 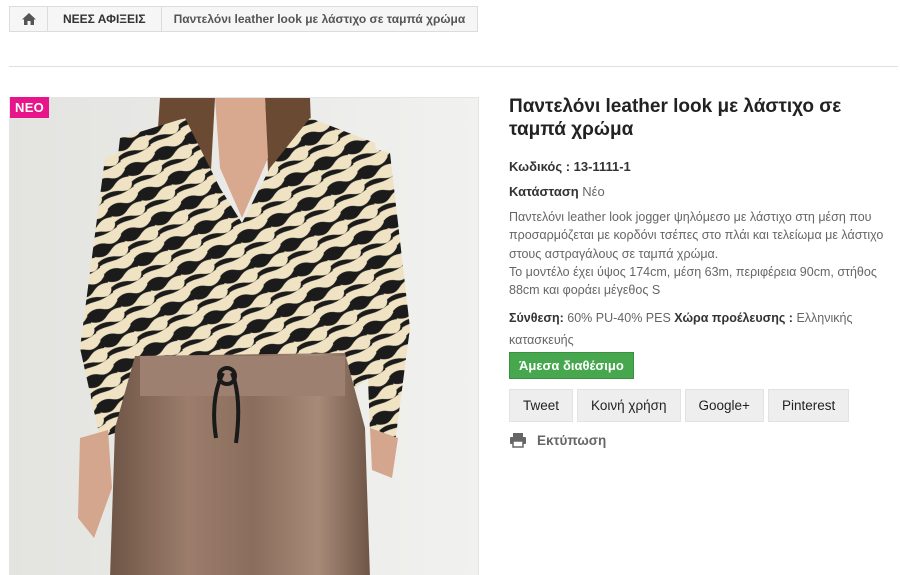 I want to click on home-icon, so click(x=28, y=19).